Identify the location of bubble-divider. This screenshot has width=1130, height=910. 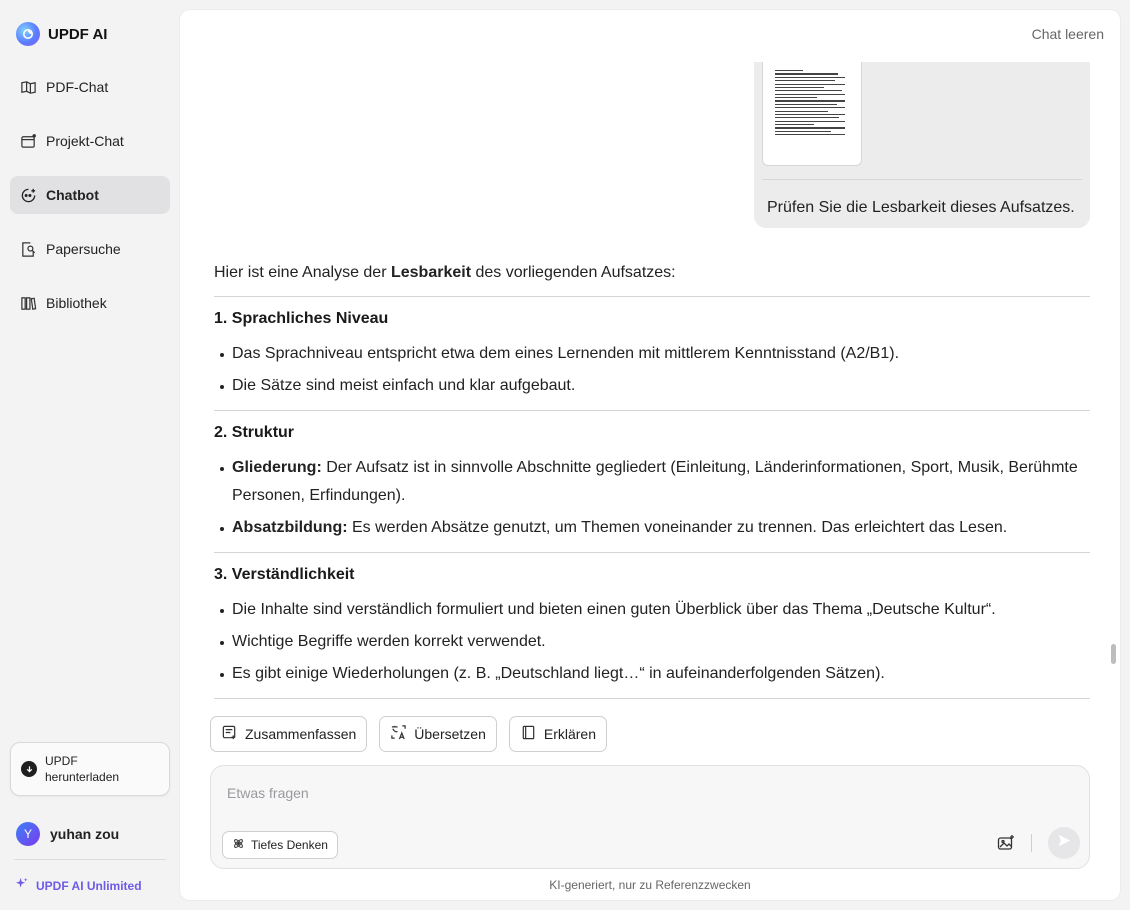
(922, 179).